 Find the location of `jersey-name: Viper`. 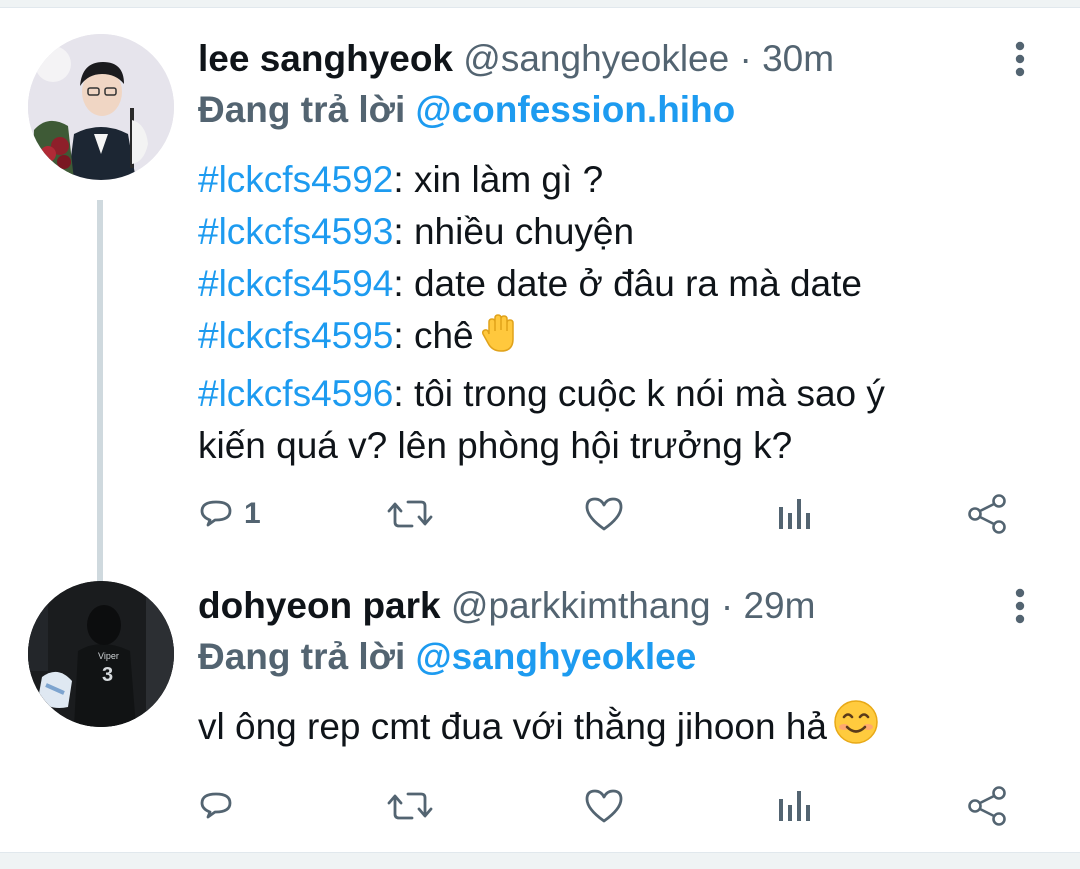

jersey-name: Viper is located at coordinates (108, 656).